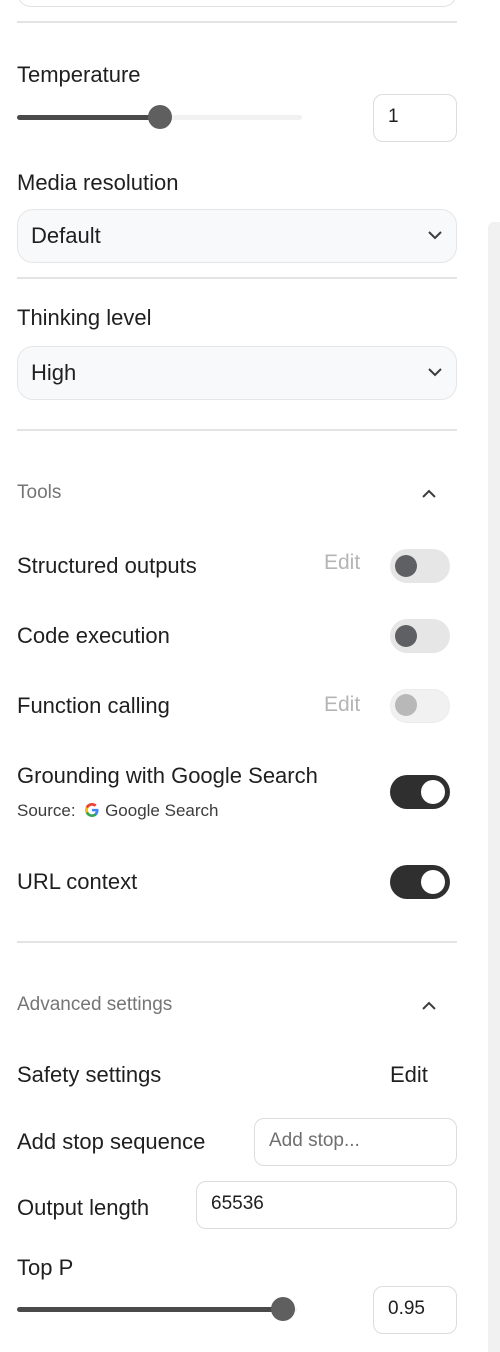  Describe the element at coordinates (342, 563) in the screenshot. I see `structured-outputs-edit-link: Edit` at that location.